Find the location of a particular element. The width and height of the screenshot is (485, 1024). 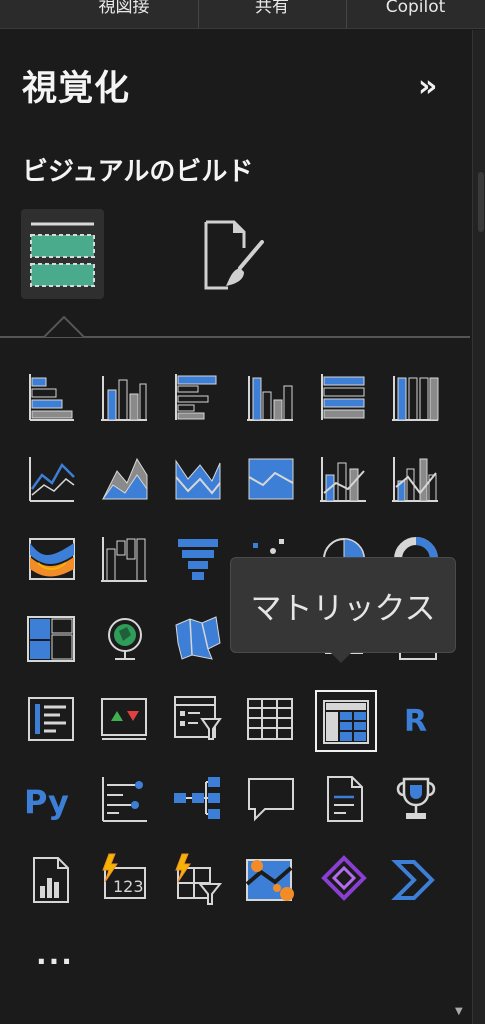

visual-button-clustered-bar-chart is located at coordinates (197, 397).